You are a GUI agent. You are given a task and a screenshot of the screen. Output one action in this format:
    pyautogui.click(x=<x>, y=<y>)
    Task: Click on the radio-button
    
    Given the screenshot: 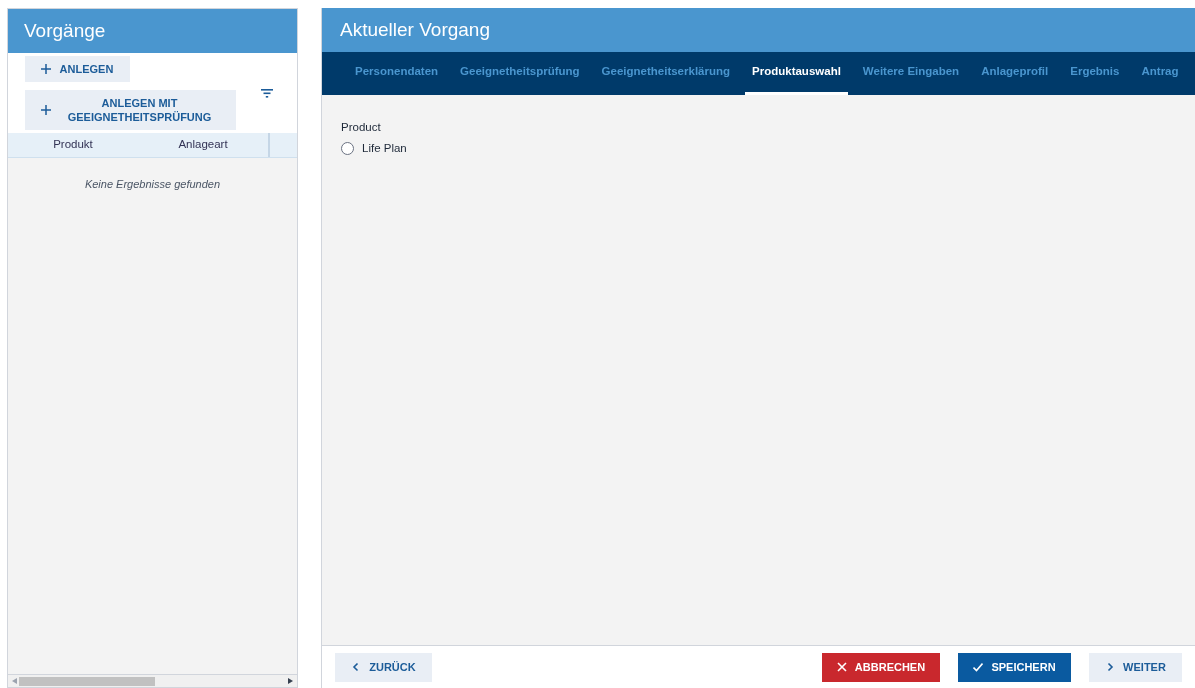 What is the action you would take?
    pyautogui.click(x=347, y=149)
    